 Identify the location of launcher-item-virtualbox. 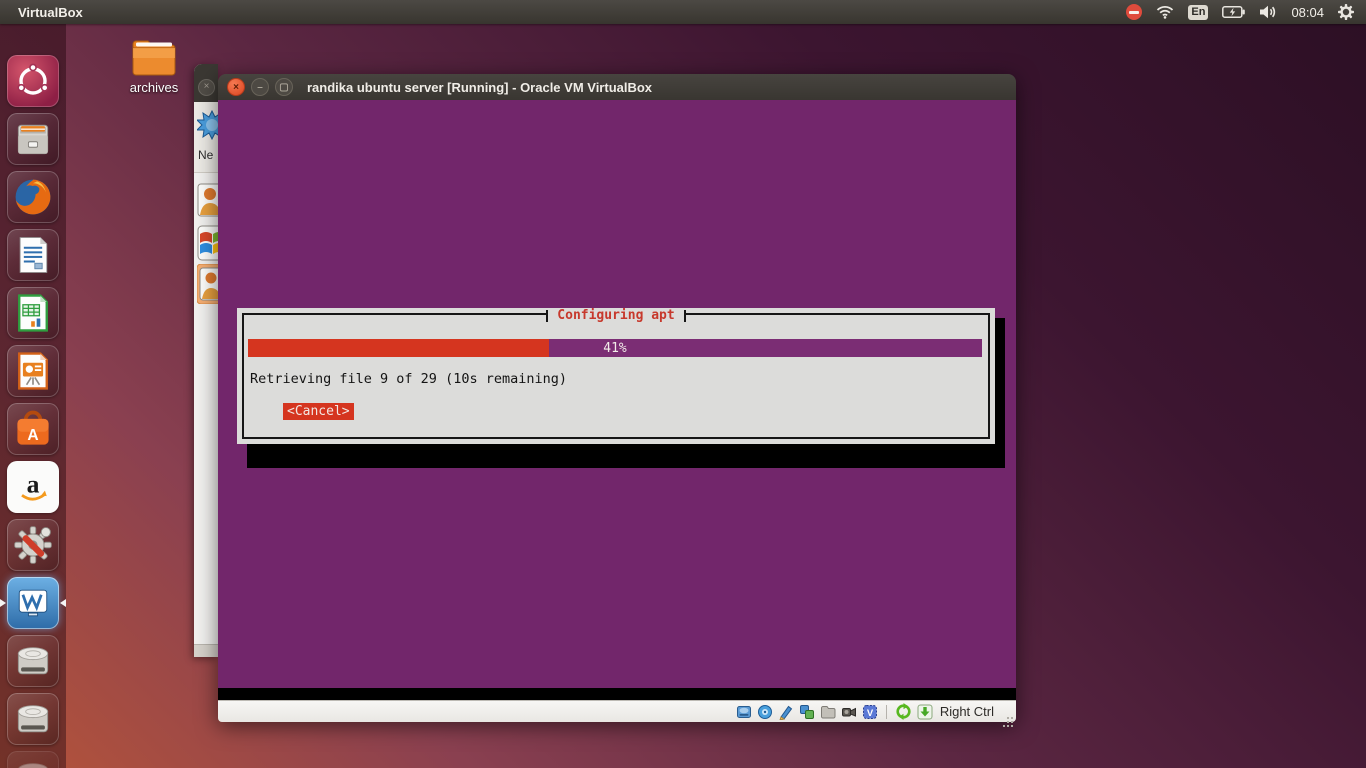
(33, 603).